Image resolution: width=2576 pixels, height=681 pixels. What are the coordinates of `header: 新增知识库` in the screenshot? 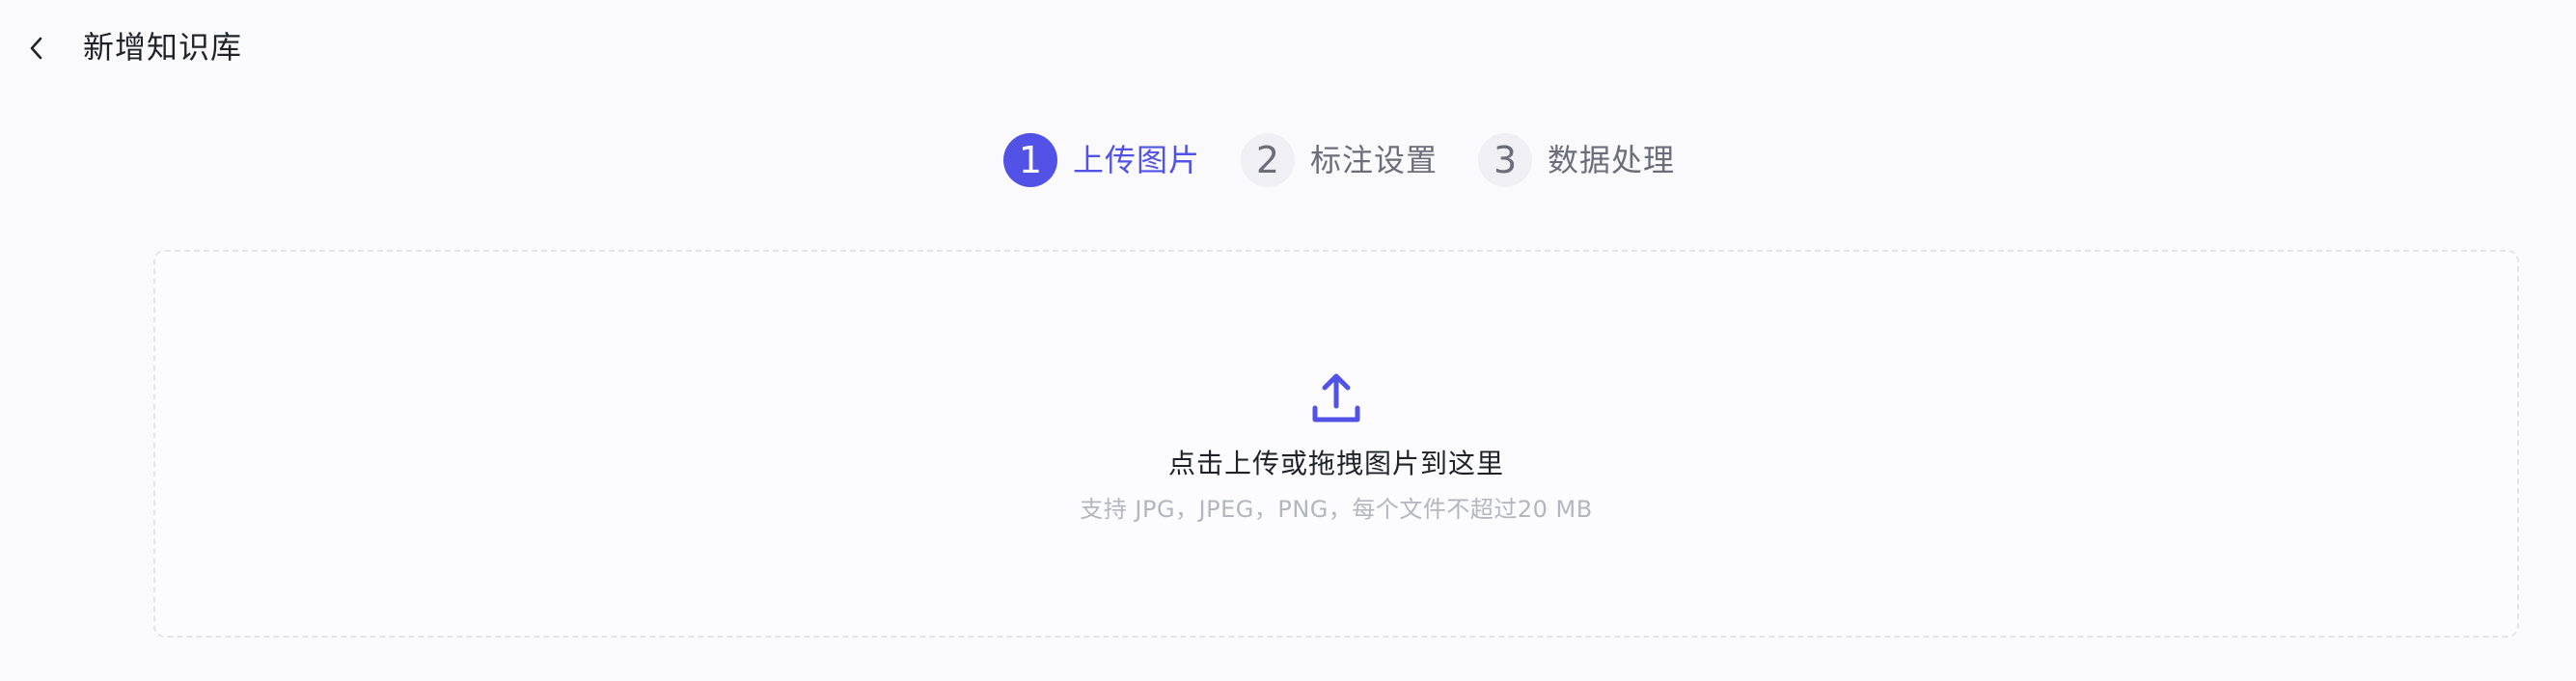 It's located at (1288, 48).